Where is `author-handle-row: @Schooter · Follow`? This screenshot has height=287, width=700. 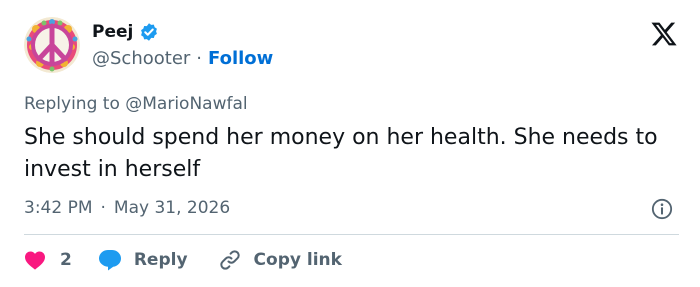 author-handle-row: @Schooter · Follow is located at coordinates (182, 58).